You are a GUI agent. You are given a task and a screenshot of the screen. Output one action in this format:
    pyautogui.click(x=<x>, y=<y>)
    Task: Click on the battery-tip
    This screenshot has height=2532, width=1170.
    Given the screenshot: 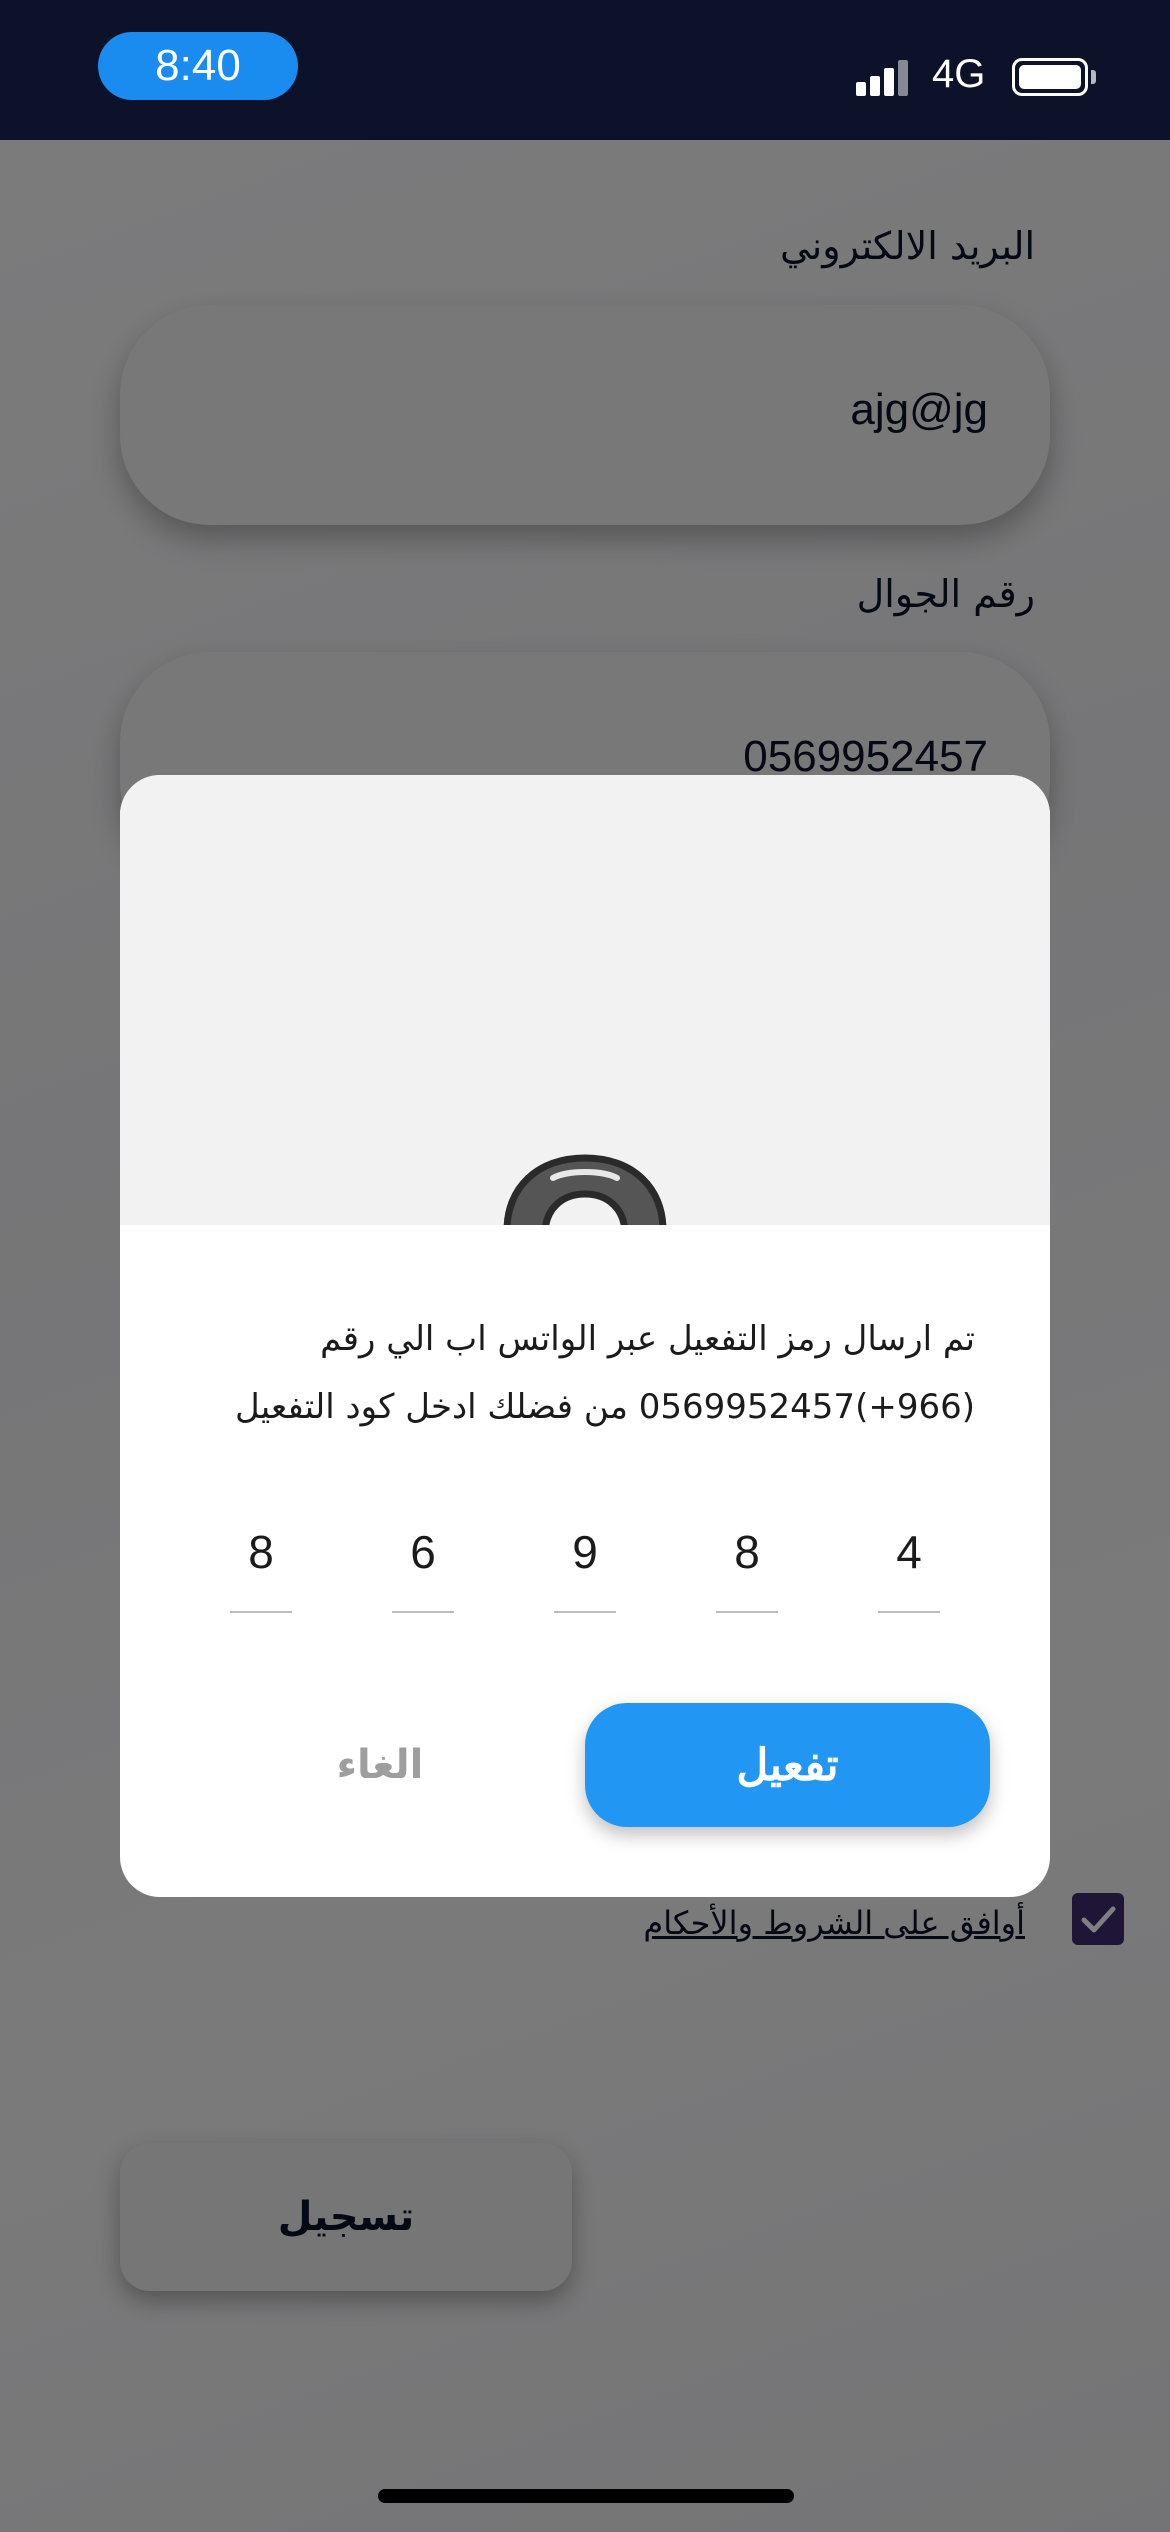 What is the action you would take?
    pyautogui.click(x=1093, y=77)
    